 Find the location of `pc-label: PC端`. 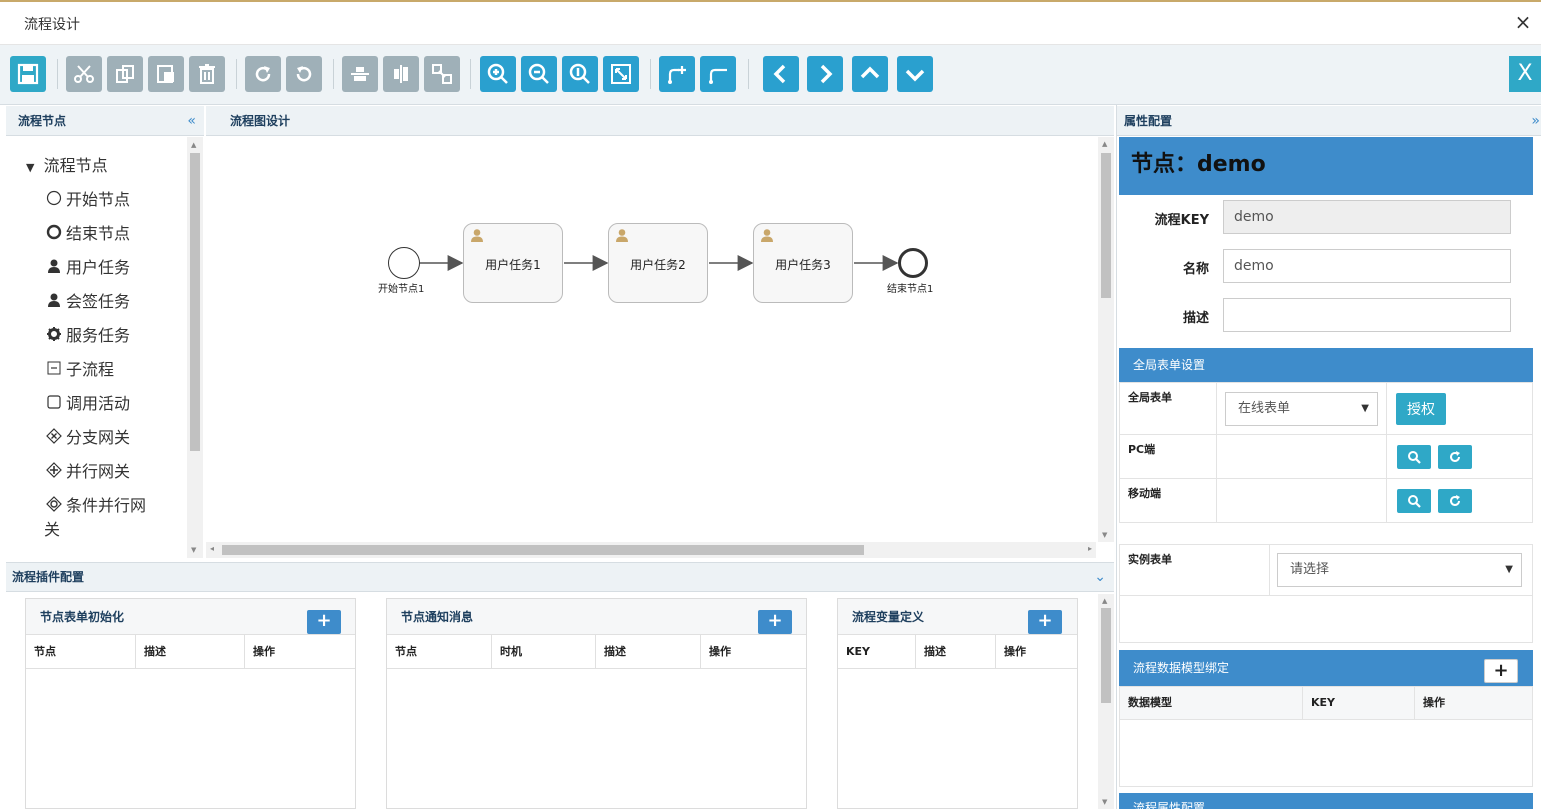

pc-label: PC端 is located at coordinates (1168, 456).